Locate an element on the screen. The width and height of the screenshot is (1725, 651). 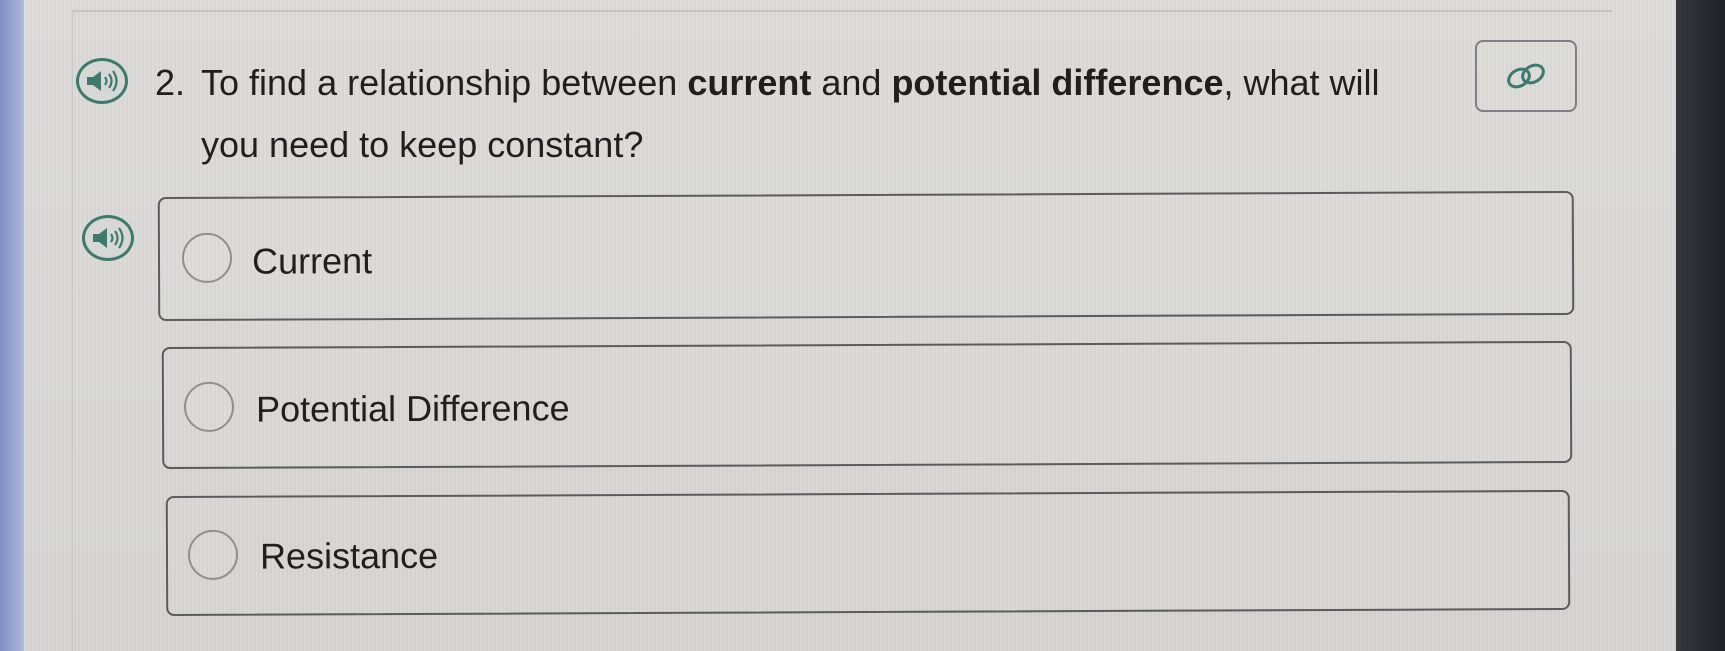
question-keyword: potential difference is located at coordinates (1057, 82).